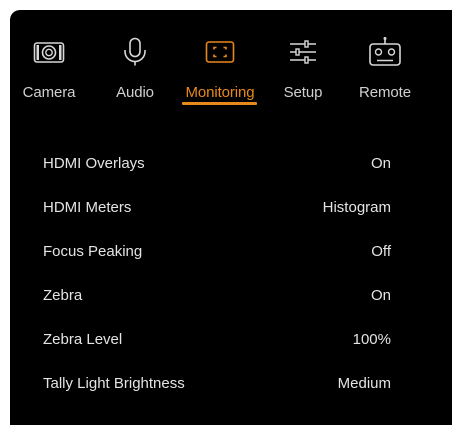 Image resolution: width=452 pixels, height=425 pixels. I want to click on remote-controller-icon, so click(385, 52).